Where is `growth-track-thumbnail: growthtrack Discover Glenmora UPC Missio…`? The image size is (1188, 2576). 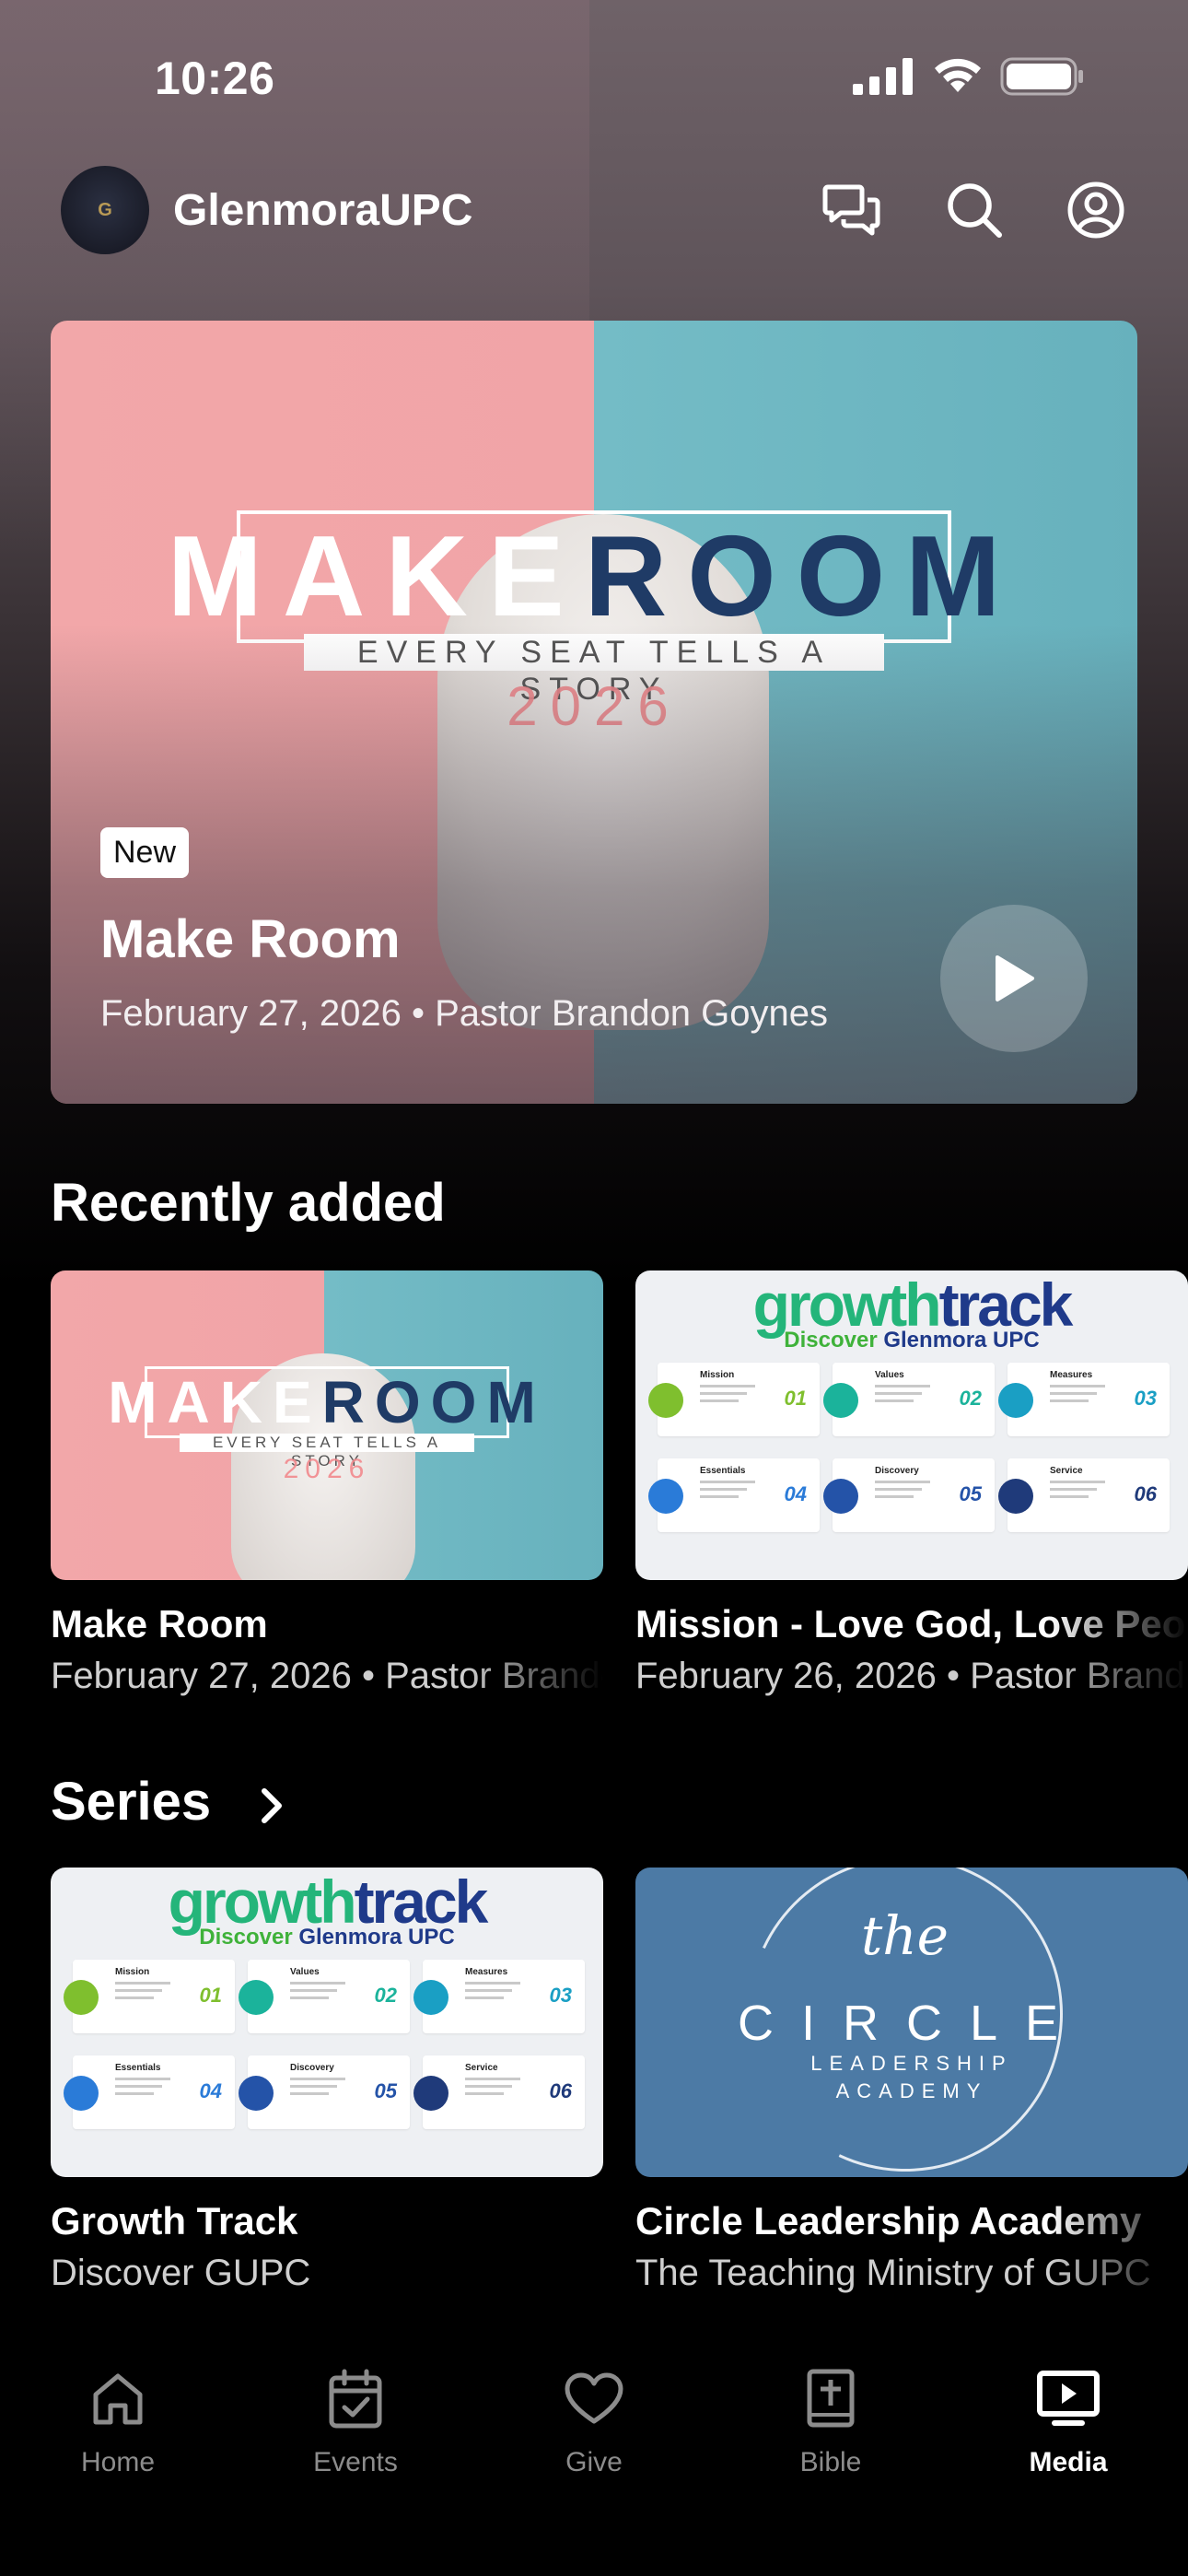
growth-track-thumbnail: growthtrack Discover Glenmora UPC Missio… is located at coordinates (327, 2022).